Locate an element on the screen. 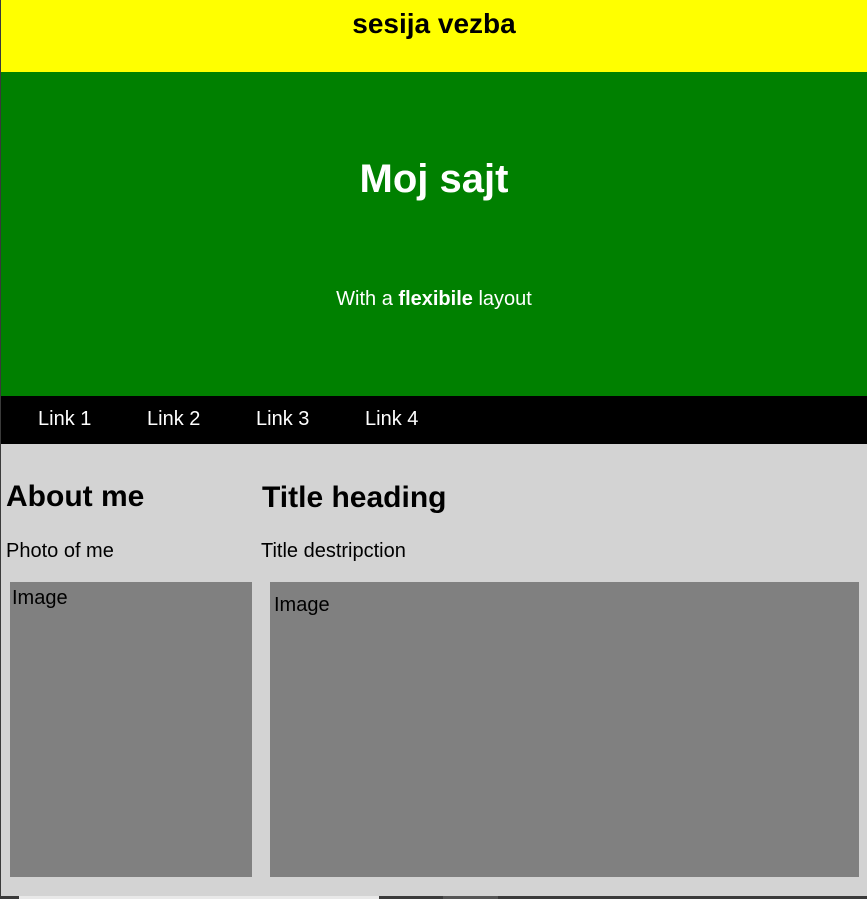  hero-subtitle-post: layout is located at coordinates (502, 299).